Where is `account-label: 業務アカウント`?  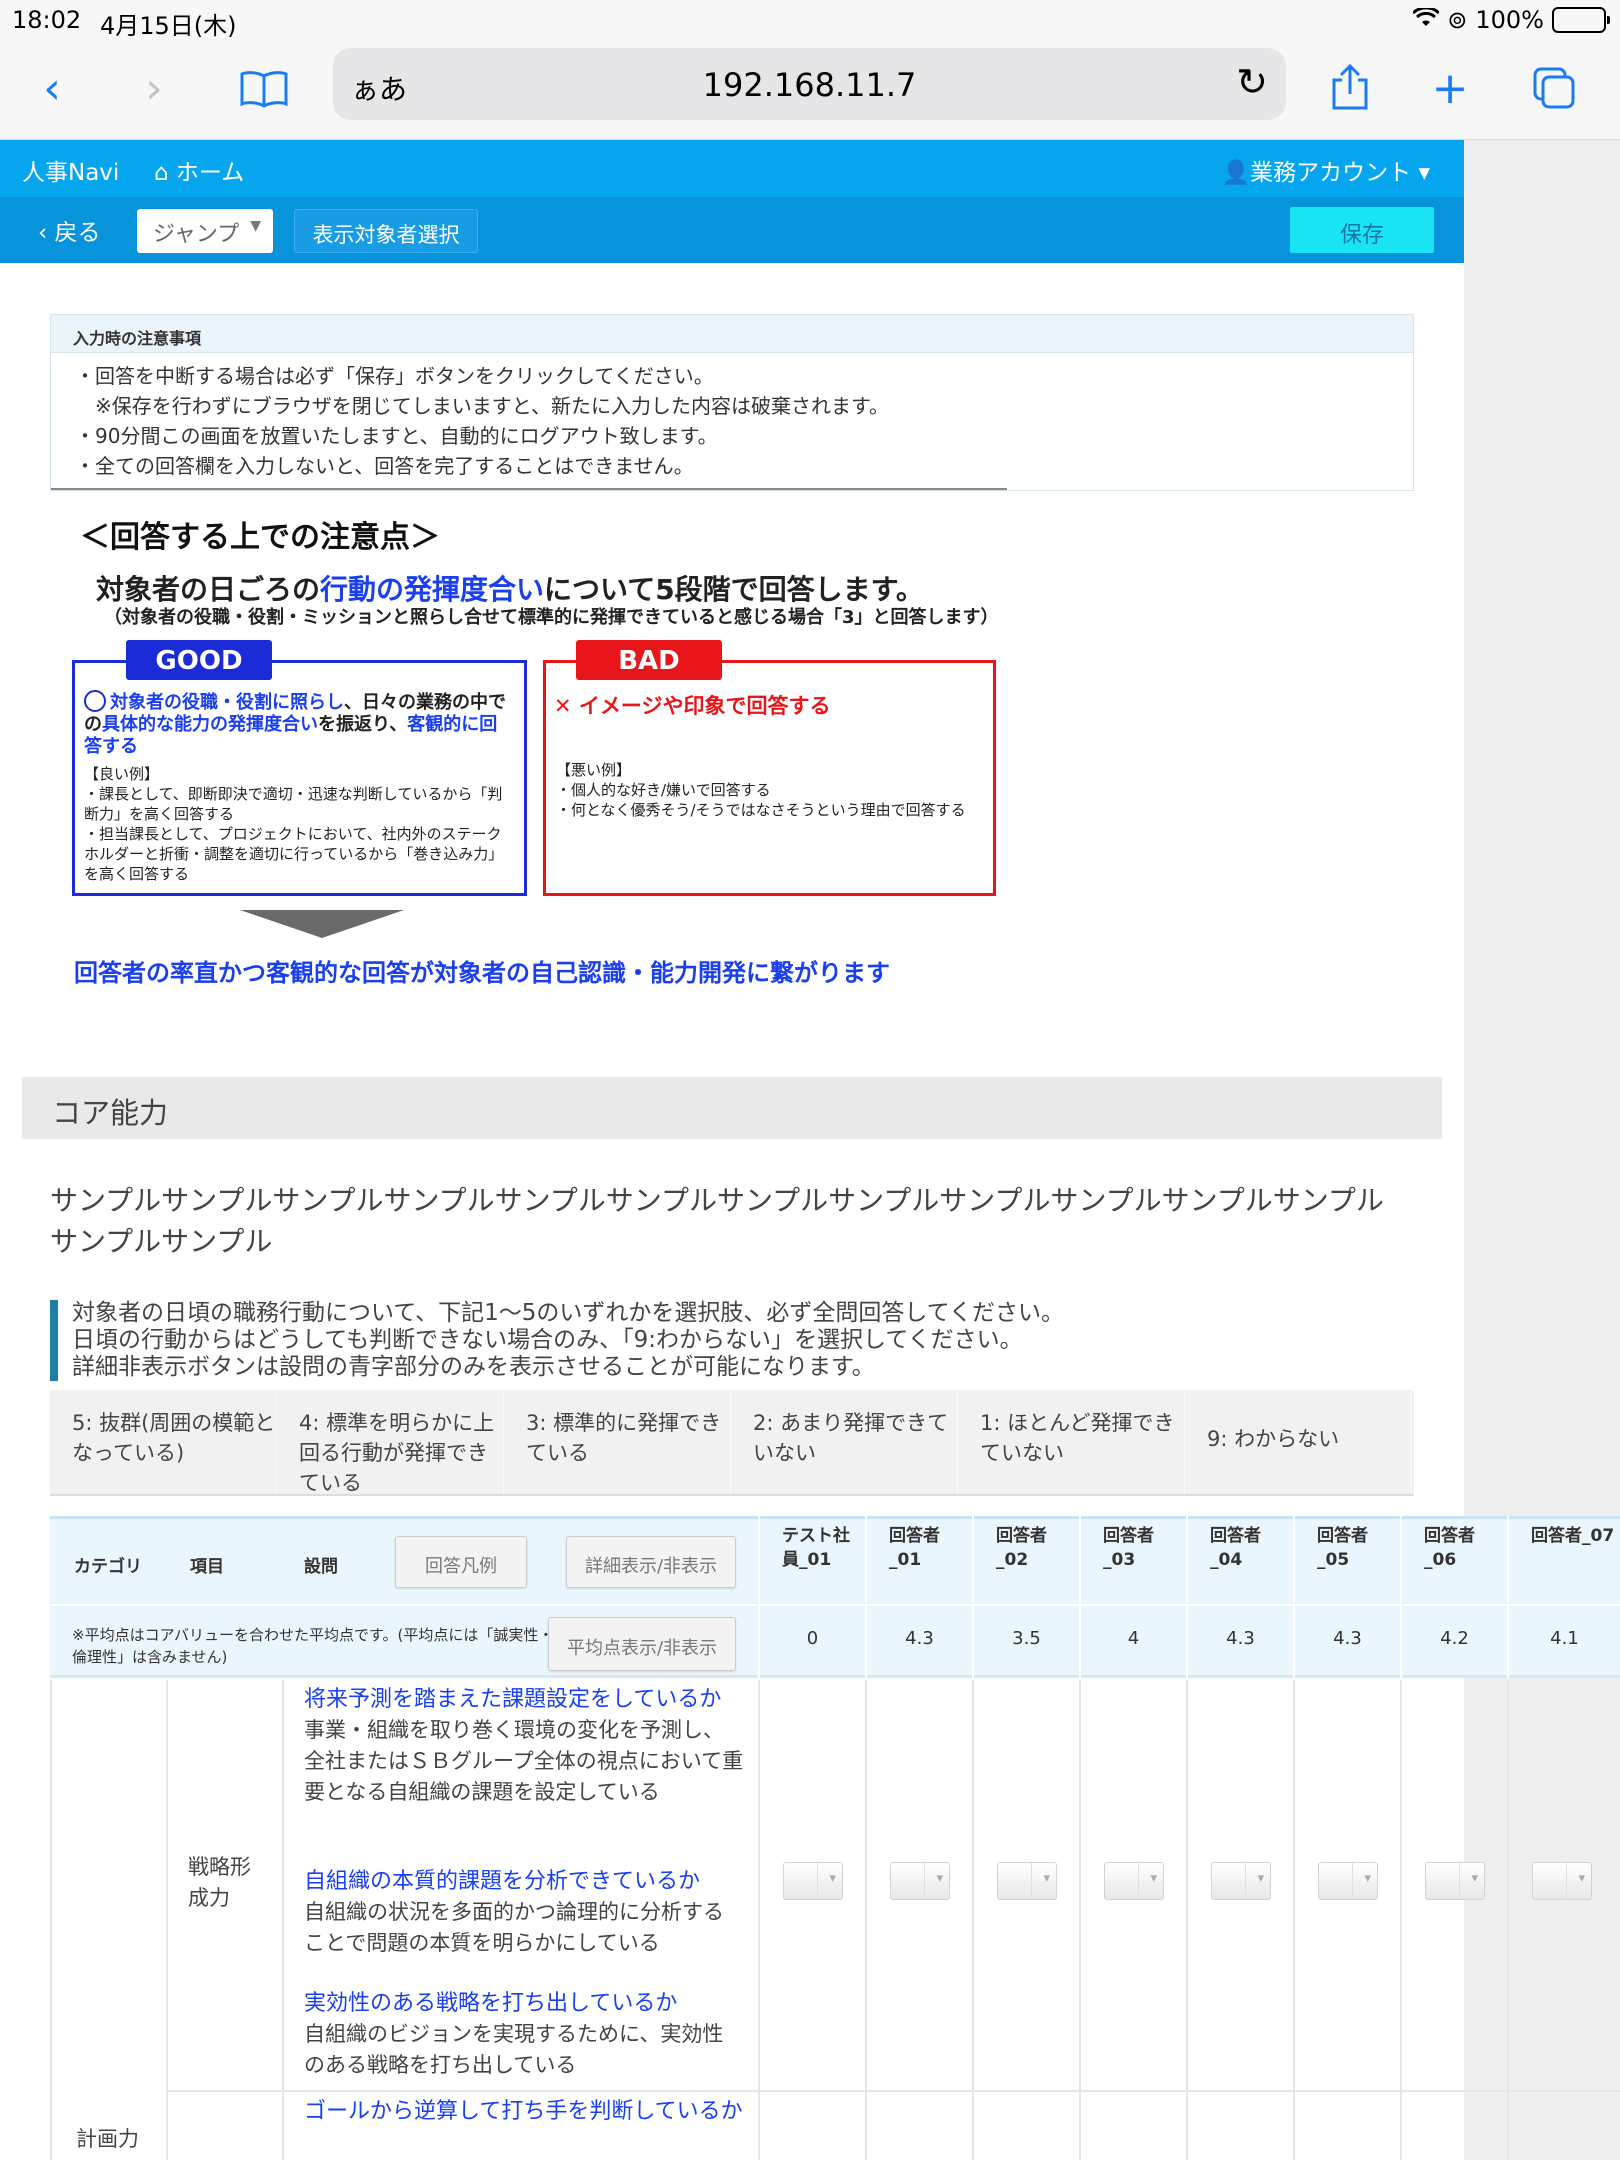 account-label: 業務アカウント is located at coordinates (1331, 173).